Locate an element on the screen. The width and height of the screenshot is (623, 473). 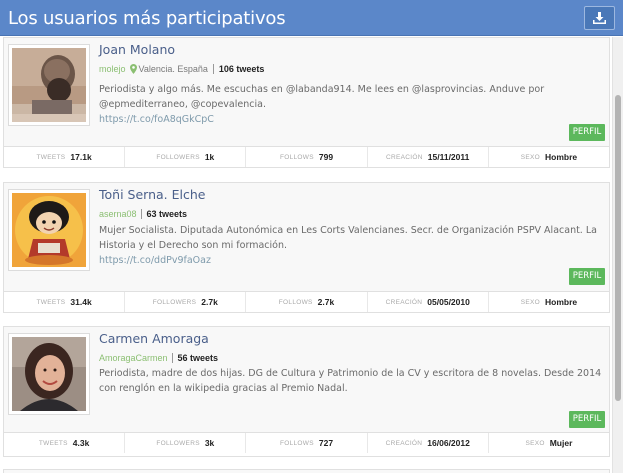
user-name: Toñi Serna. Elche is located at coordinates (152, 194).